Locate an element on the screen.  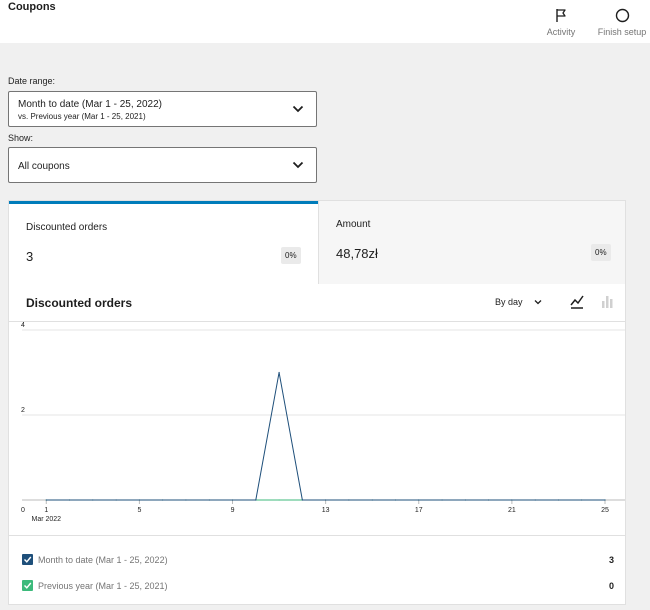
x-tick-label: 13 is located at coordinates (326, 510).